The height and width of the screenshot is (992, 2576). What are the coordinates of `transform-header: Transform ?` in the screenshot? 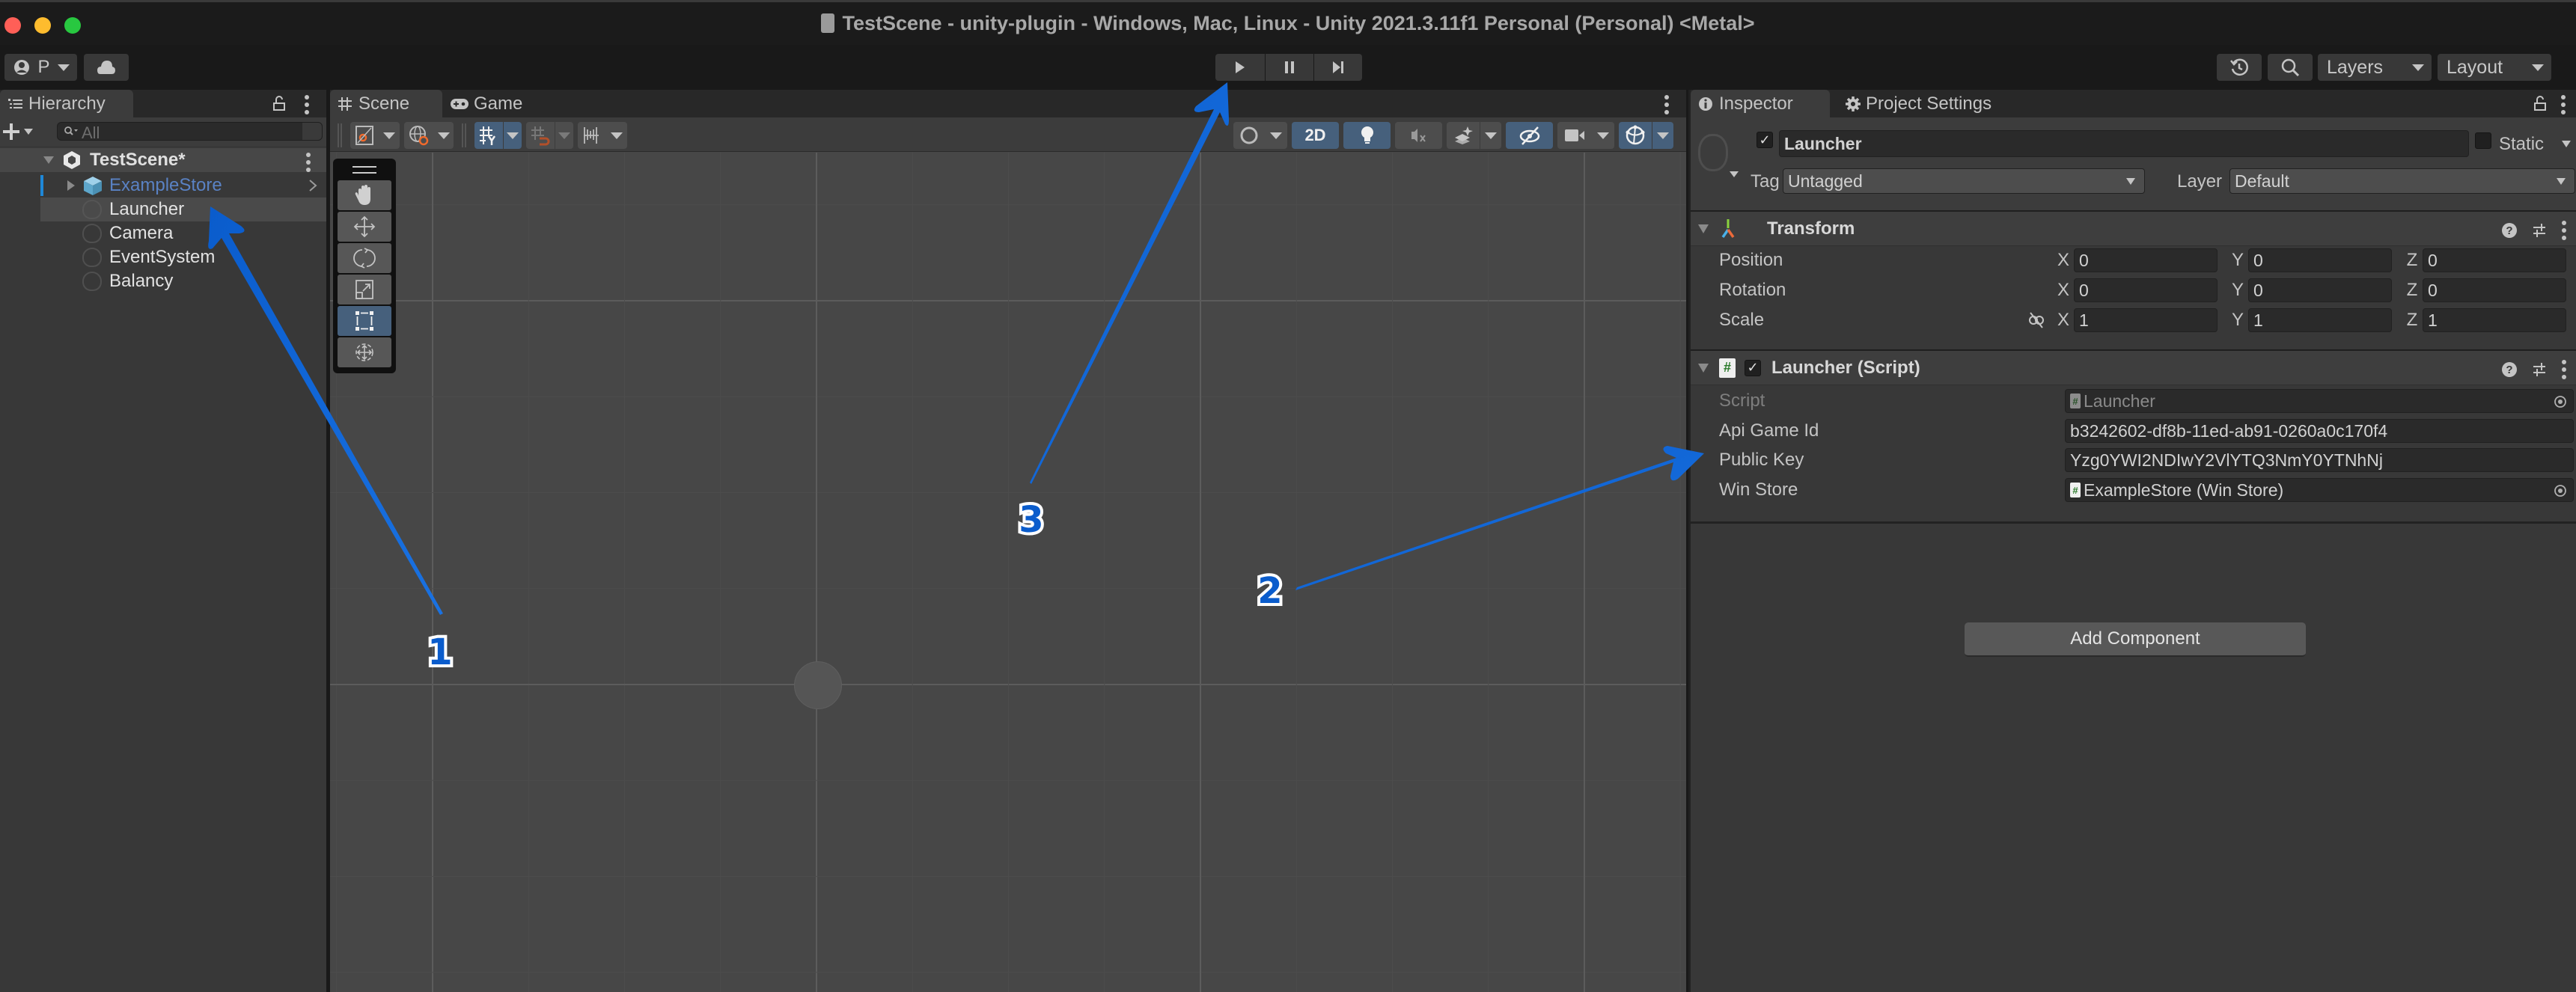 It's located at (2133, 228).